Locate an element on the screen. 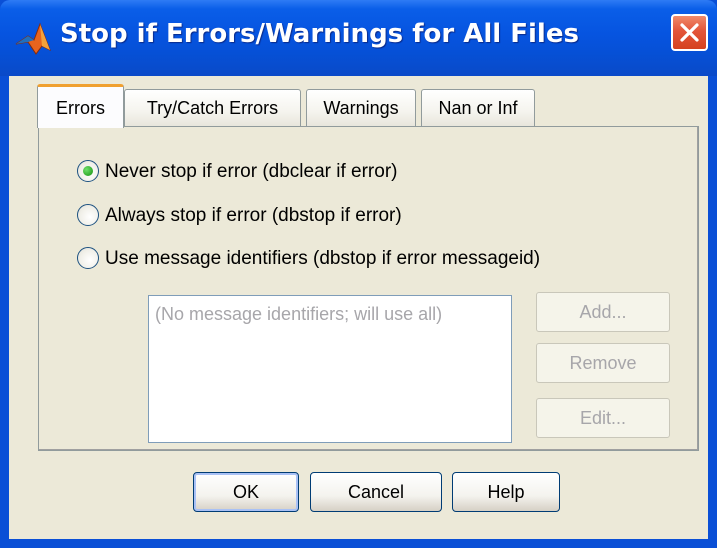 The height and width of the screenshot is (548, 717). radio-label: Never stop if error (dbclear if error) is located at coordinates (251, 171).